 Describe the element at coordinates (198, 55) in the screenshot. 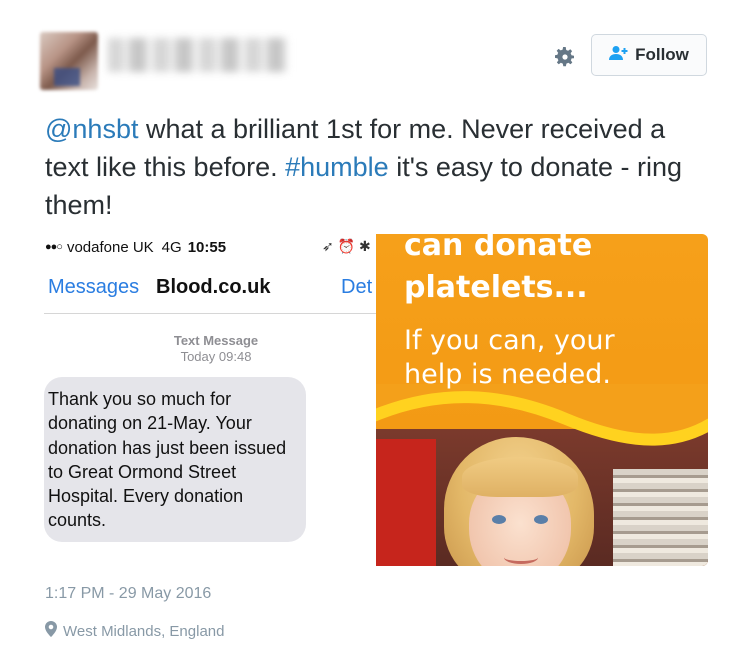

I see `user-name-blurred` at that location.